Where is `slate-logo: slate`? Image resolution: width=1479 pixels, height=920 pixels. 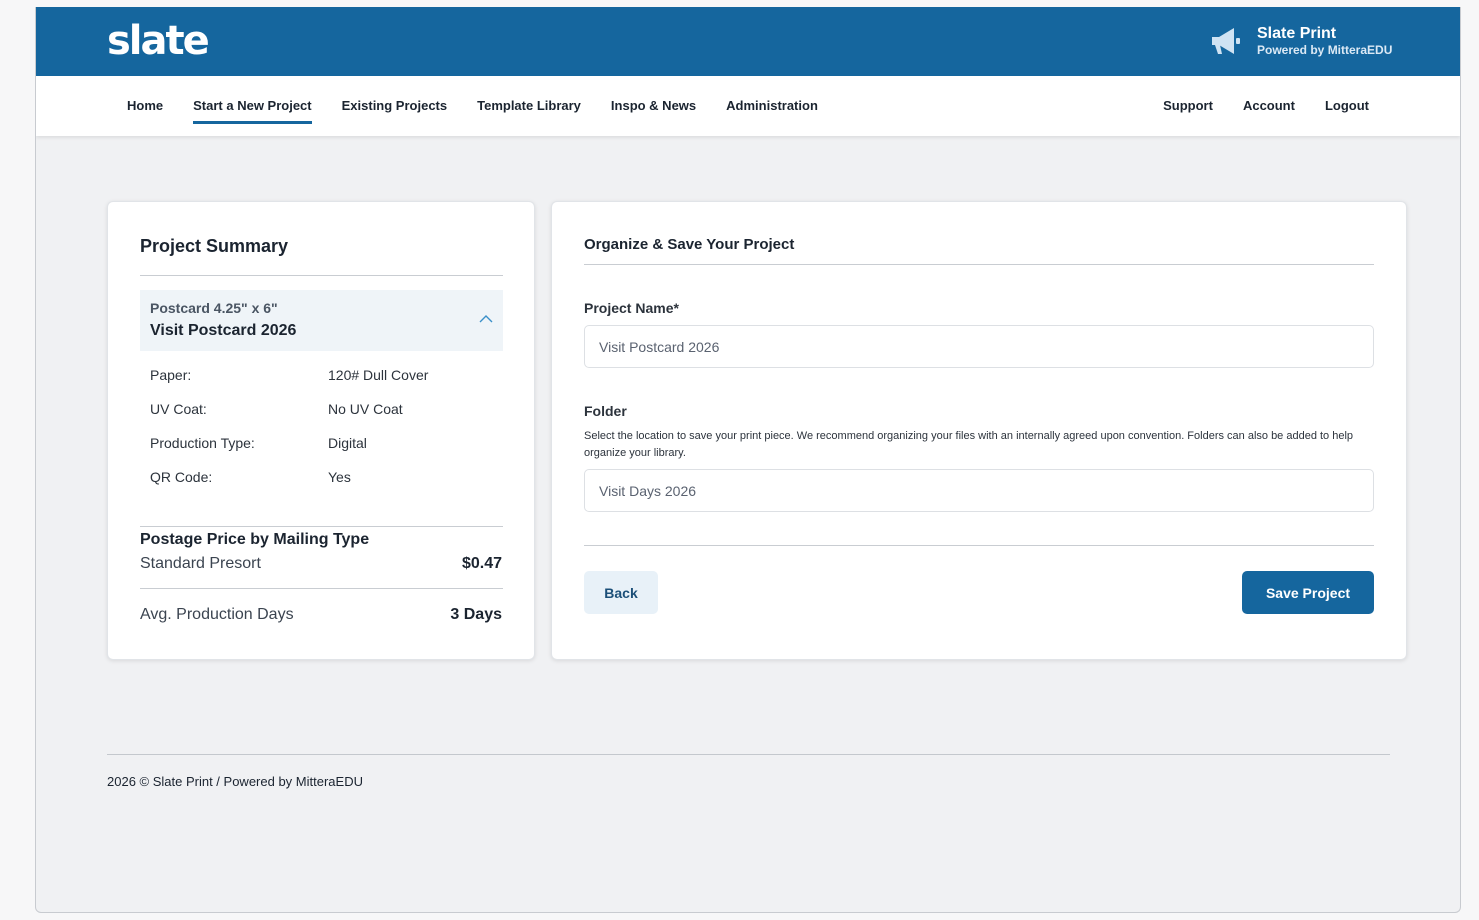 slate-logo: slate is located at coordinates (158, 41).